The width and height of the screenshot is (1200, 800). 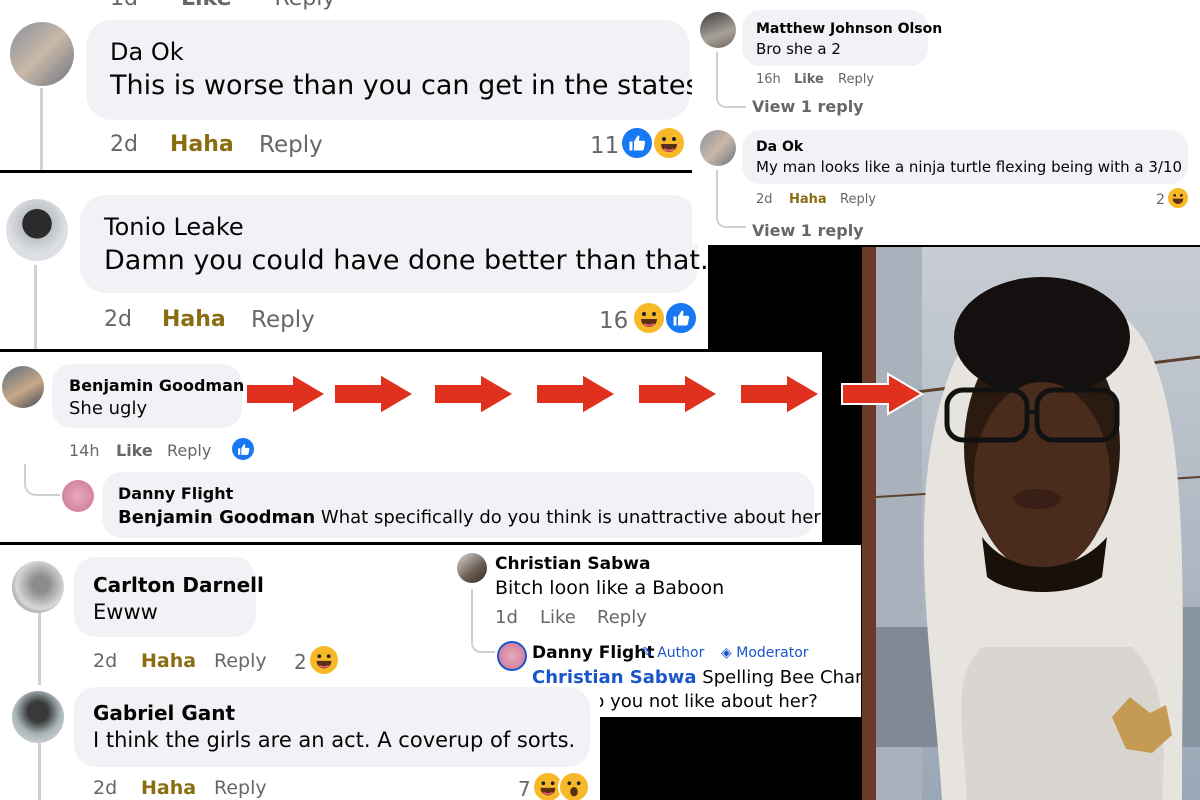 What do you see at coordinates (458, 505) in the screenshot?
I see `reply-bubble` at bounding box center [458, 505].